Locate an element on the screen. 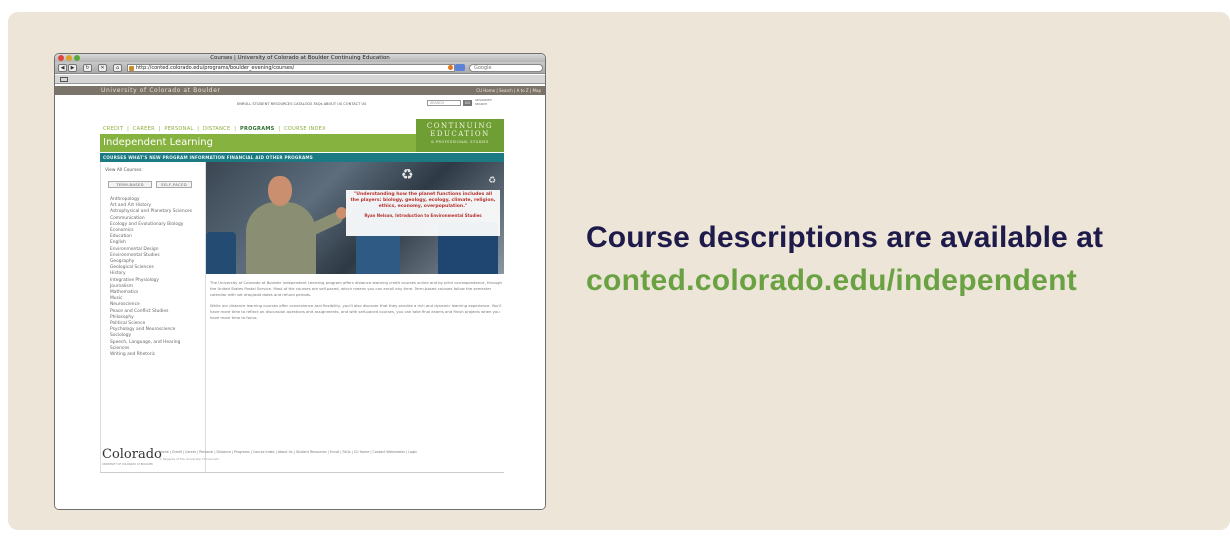 This screenshot has height=542, width=1230. recycle-icon-small: ♻ is located at coordinates (492, 181).